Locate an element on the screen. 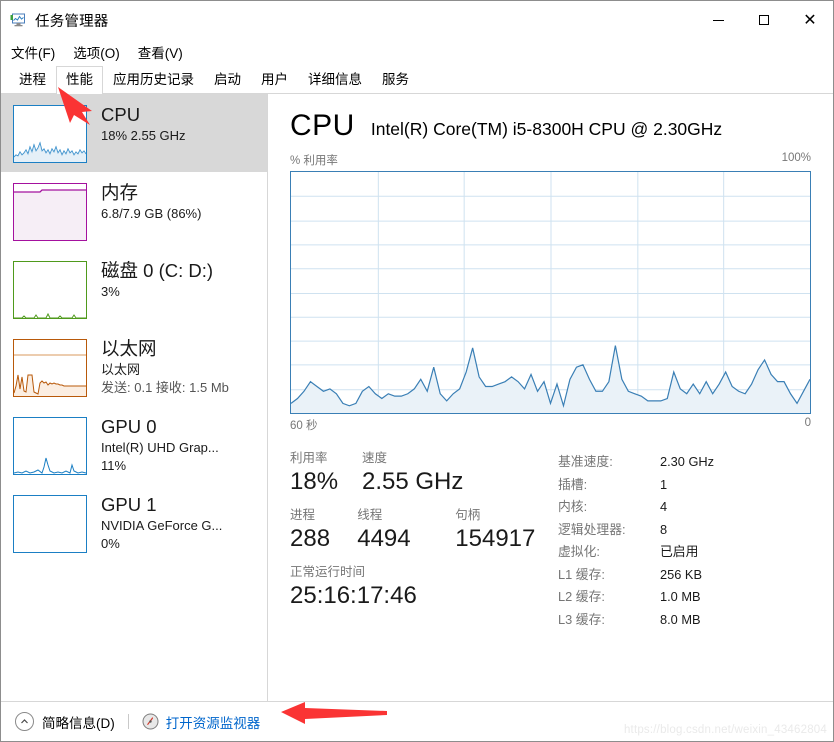 Image resolution: width=834 pixels, height=742 pixels. sidebar-ethernet-sub2: 发送: 0.1 接收: 1.5 Mb is located at coordinates (165, 387).